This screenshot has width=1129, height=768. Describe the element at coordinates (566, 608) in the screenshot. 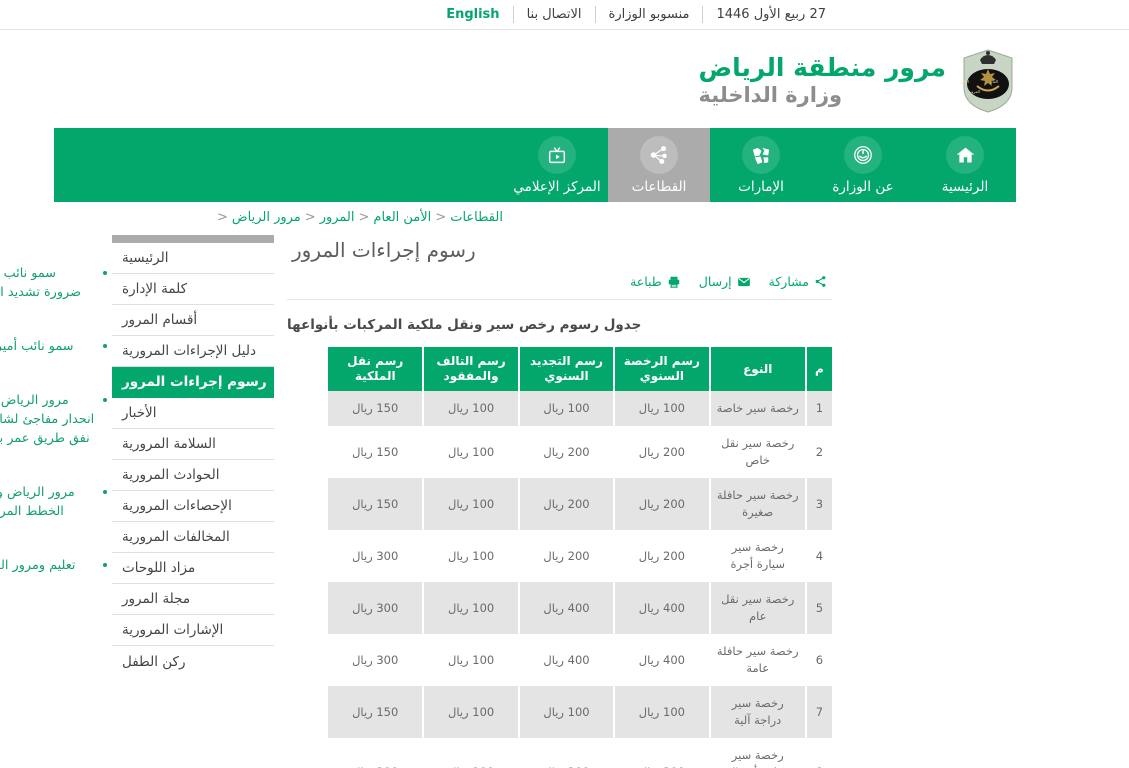

I see `cell-annual-renewal: 400 ريال` at that location.